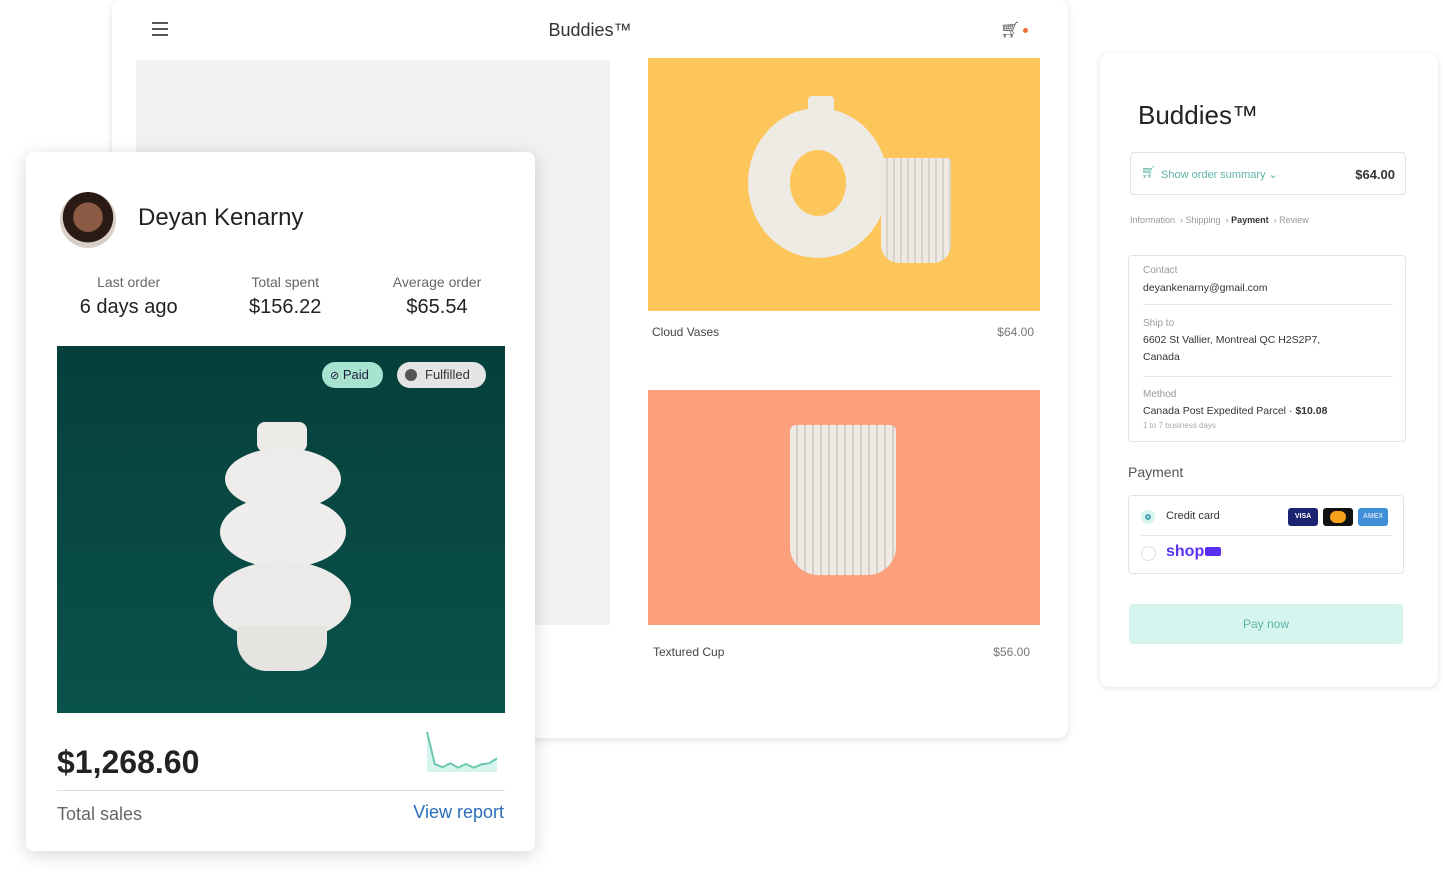 The image size is (1443, 885). What do you see at coordinates (437, 307) in the screenshot?
I see `stat-value: $65.54` at bounding box center [437, 307].